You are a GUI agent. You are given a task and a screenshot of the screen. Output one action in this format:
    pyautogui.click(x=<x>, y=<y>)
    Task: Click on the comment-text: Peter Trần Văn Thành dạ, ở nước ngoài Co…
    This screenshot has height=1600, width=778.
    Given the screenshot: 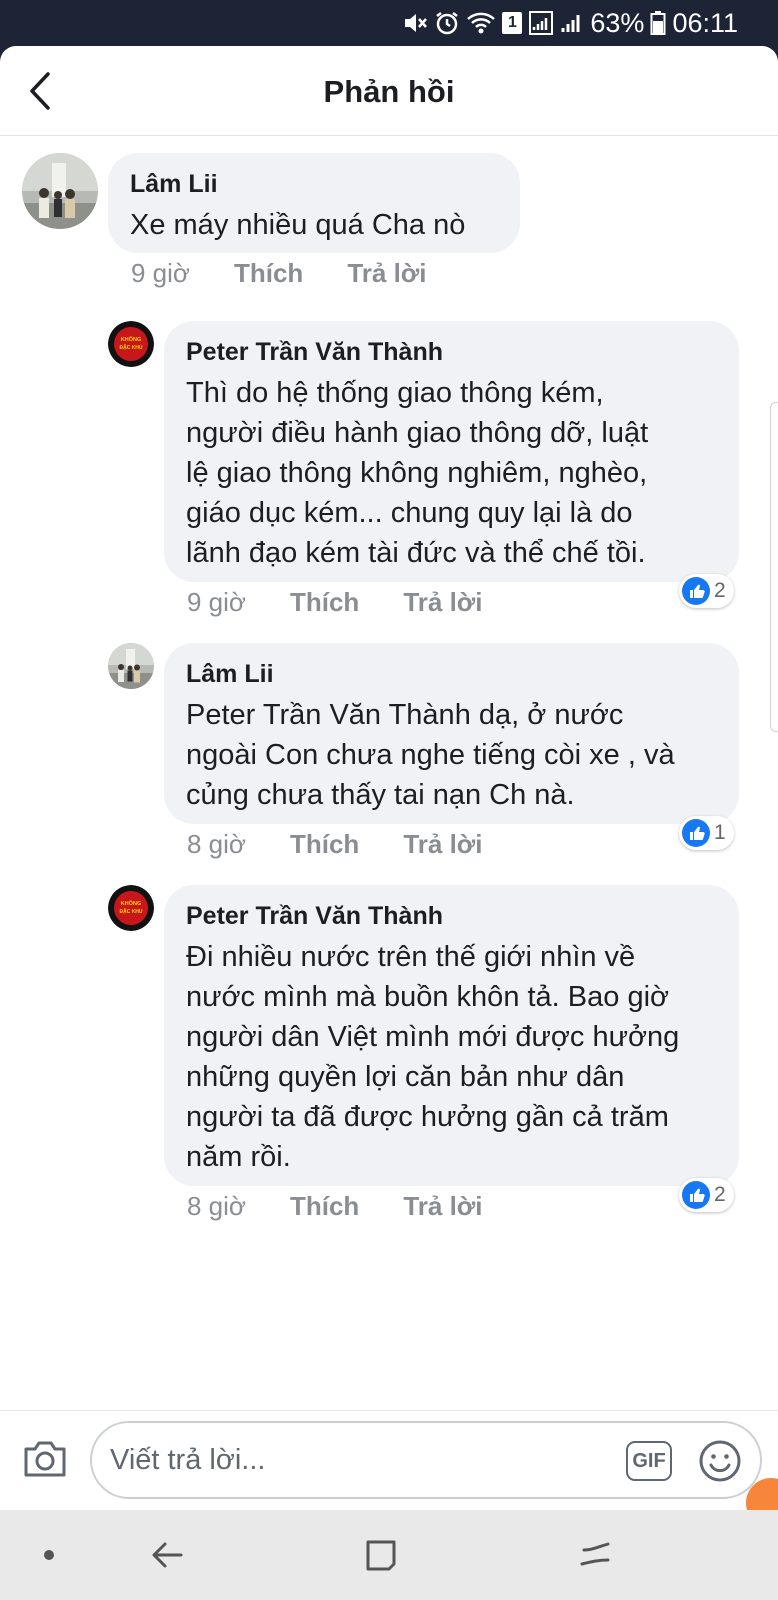 What is the action you would take?
    pyautogui.click(x=430, y=755)
    